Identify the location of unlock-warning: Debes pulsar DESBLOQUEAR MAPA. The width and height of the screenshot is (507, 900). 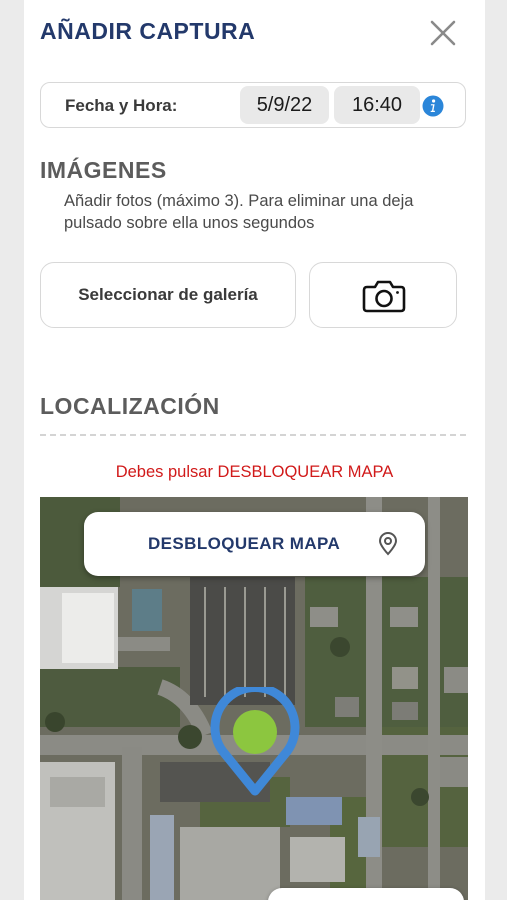
(254, 472).